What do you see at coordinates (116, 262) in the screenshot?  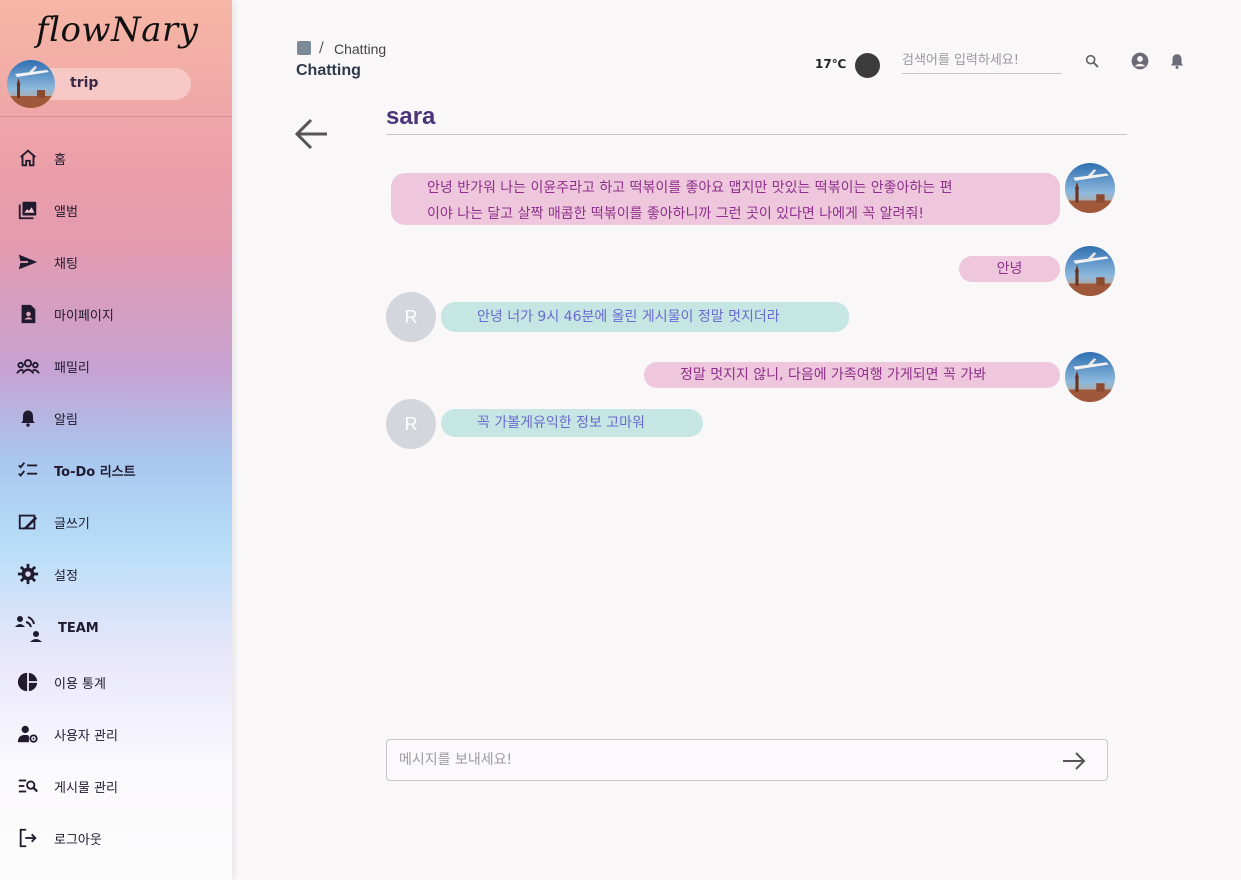 I see `sidebar-item-chat: 채팅` at bounding box center [116, 262].